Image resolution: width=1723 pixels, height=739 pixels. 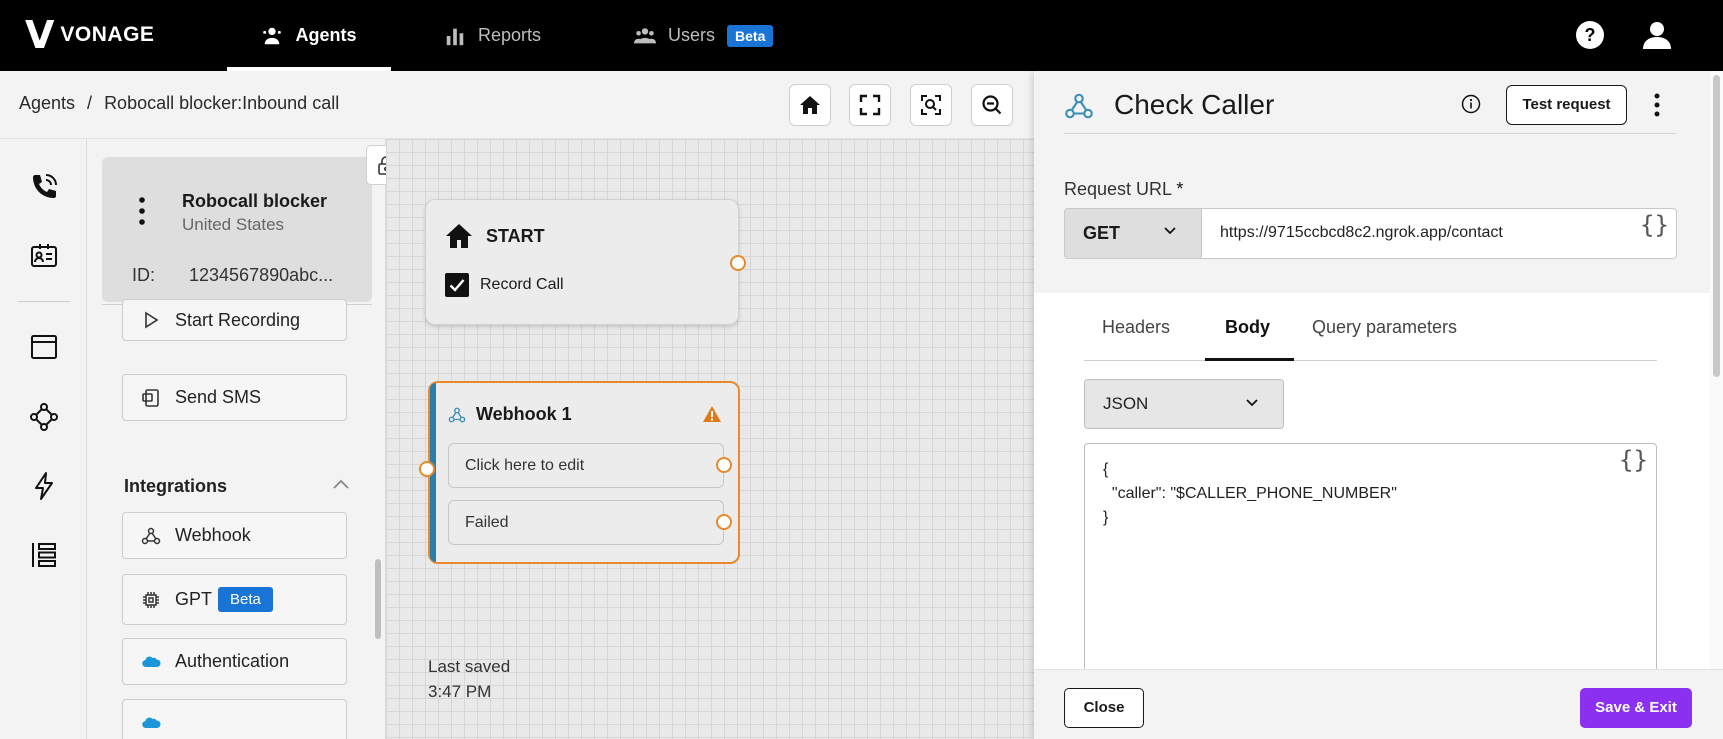 What do you see at coordinates (44, 486) in the screenshot?
I see `lightning-icon` at bounding box center [44, 486].